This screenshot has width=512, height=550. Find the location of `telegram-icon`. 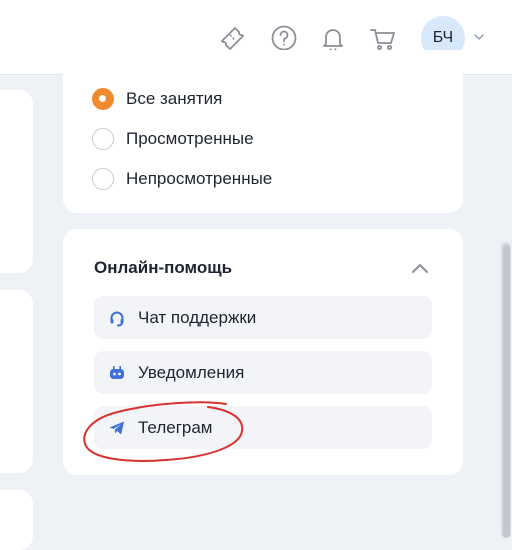

telegram-icon is located at coordinates (117, 428).